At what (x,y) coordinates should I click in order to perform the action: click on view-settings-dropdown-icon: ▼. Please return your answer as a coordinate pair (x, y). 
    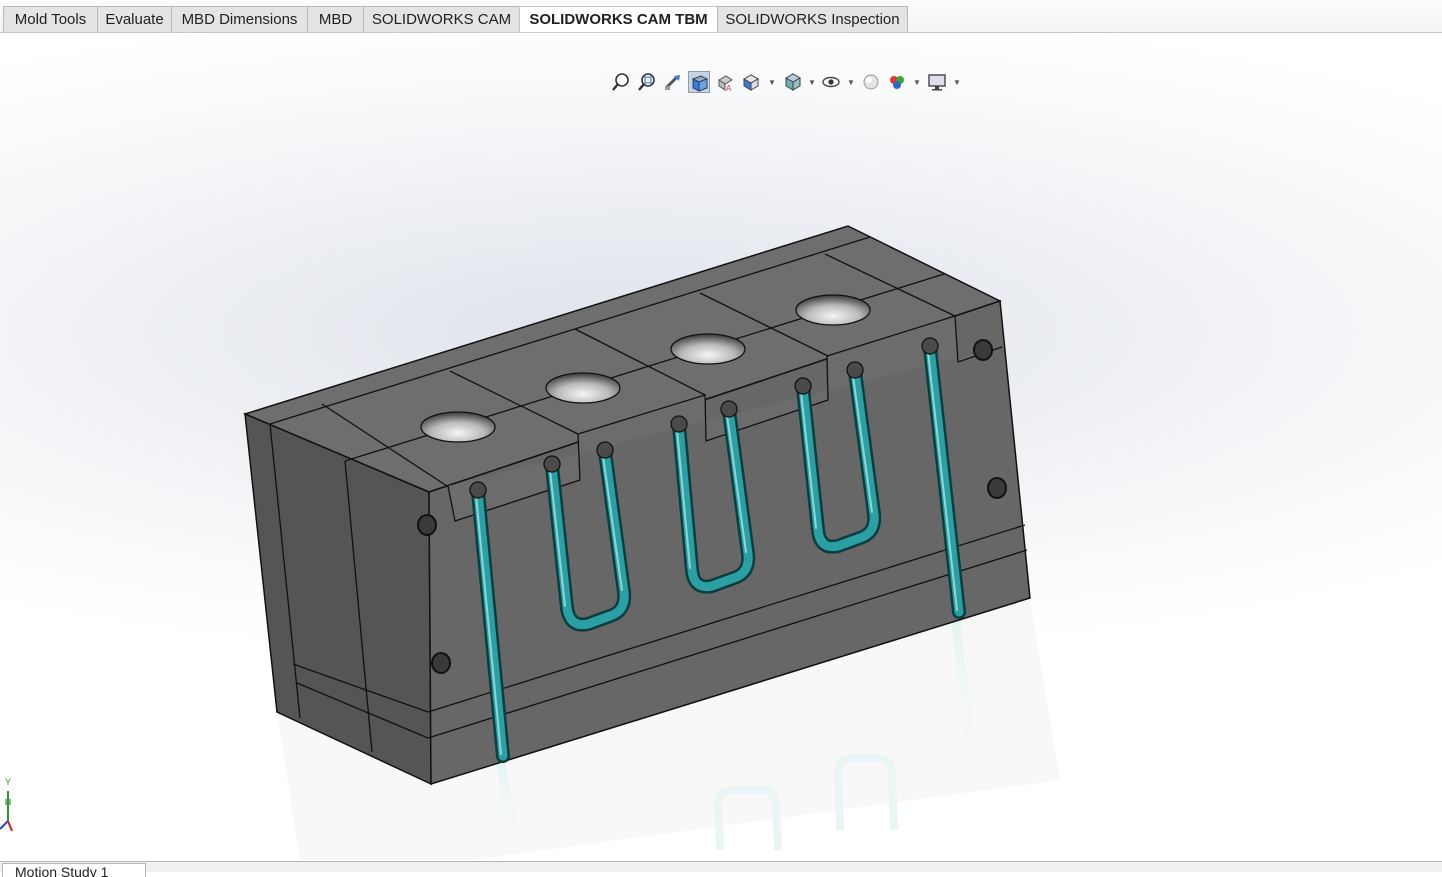
    Looking at the image, I should click on (957, 82).